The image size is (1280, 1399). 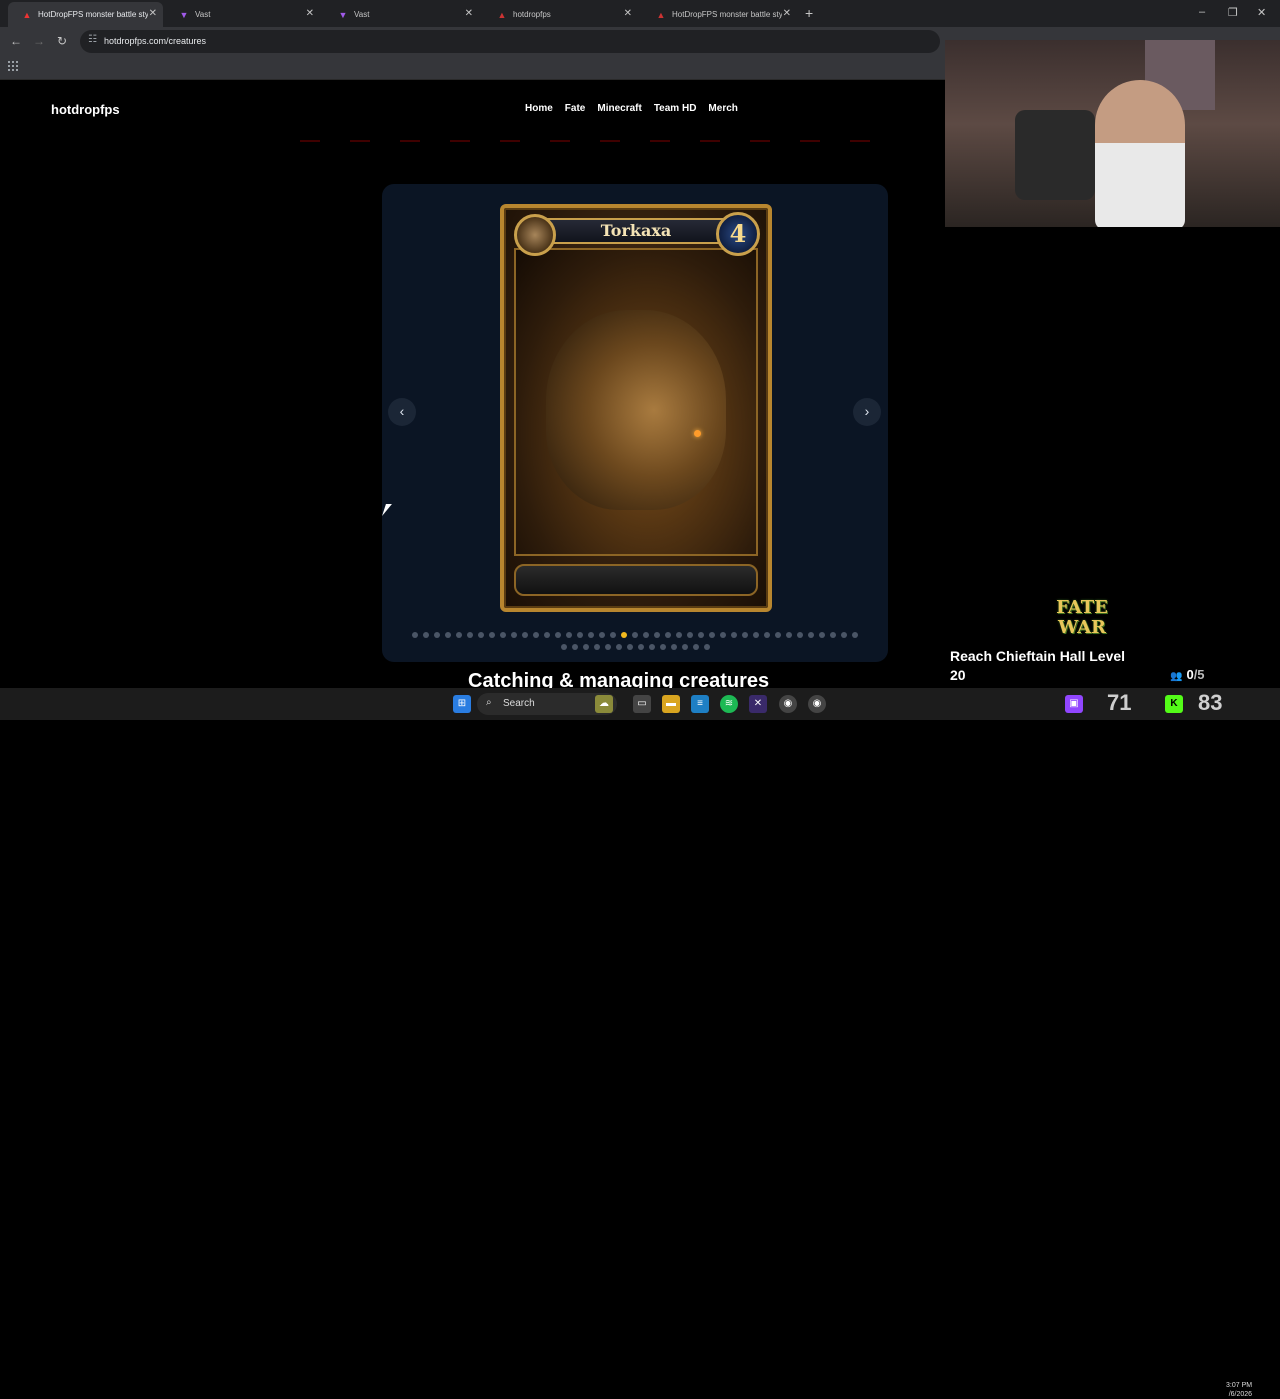 I want to click on chrome-profile-icon: ◉, so click(x=817, y=704).